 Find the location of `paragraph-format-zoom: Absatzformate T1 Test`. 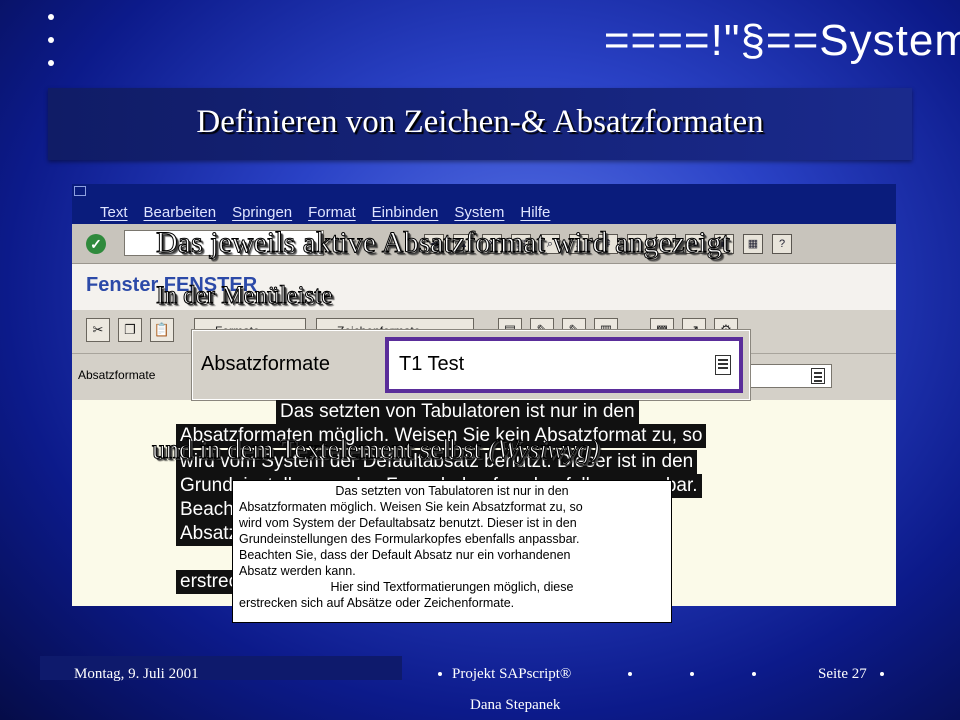

paragraph-format-zoom: Absatzformate T1 Test is located at coordinates (471, 365).